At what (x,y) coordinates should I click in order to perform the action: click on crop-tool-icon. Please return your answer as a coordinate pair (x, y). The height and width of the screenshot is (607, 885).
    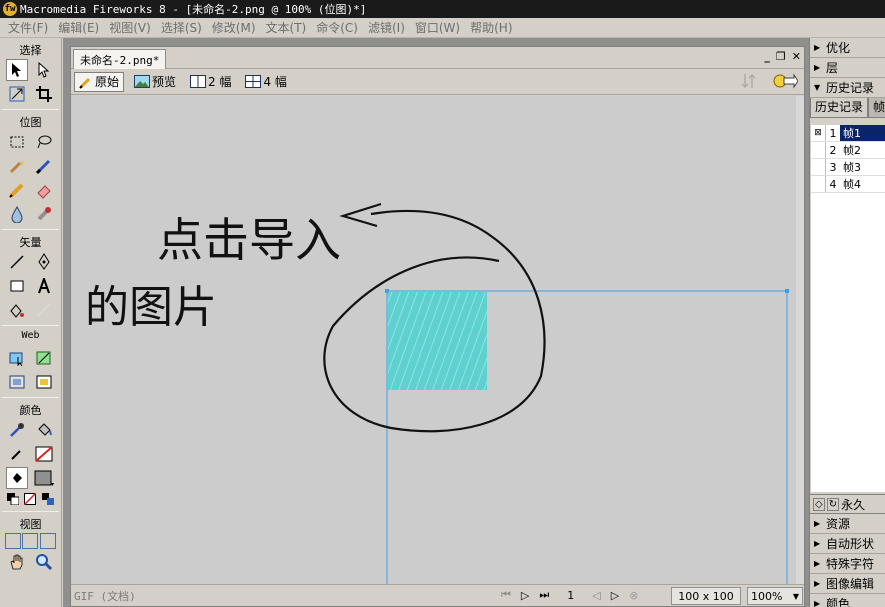
    Looking at the image, I should click on (44, 94).